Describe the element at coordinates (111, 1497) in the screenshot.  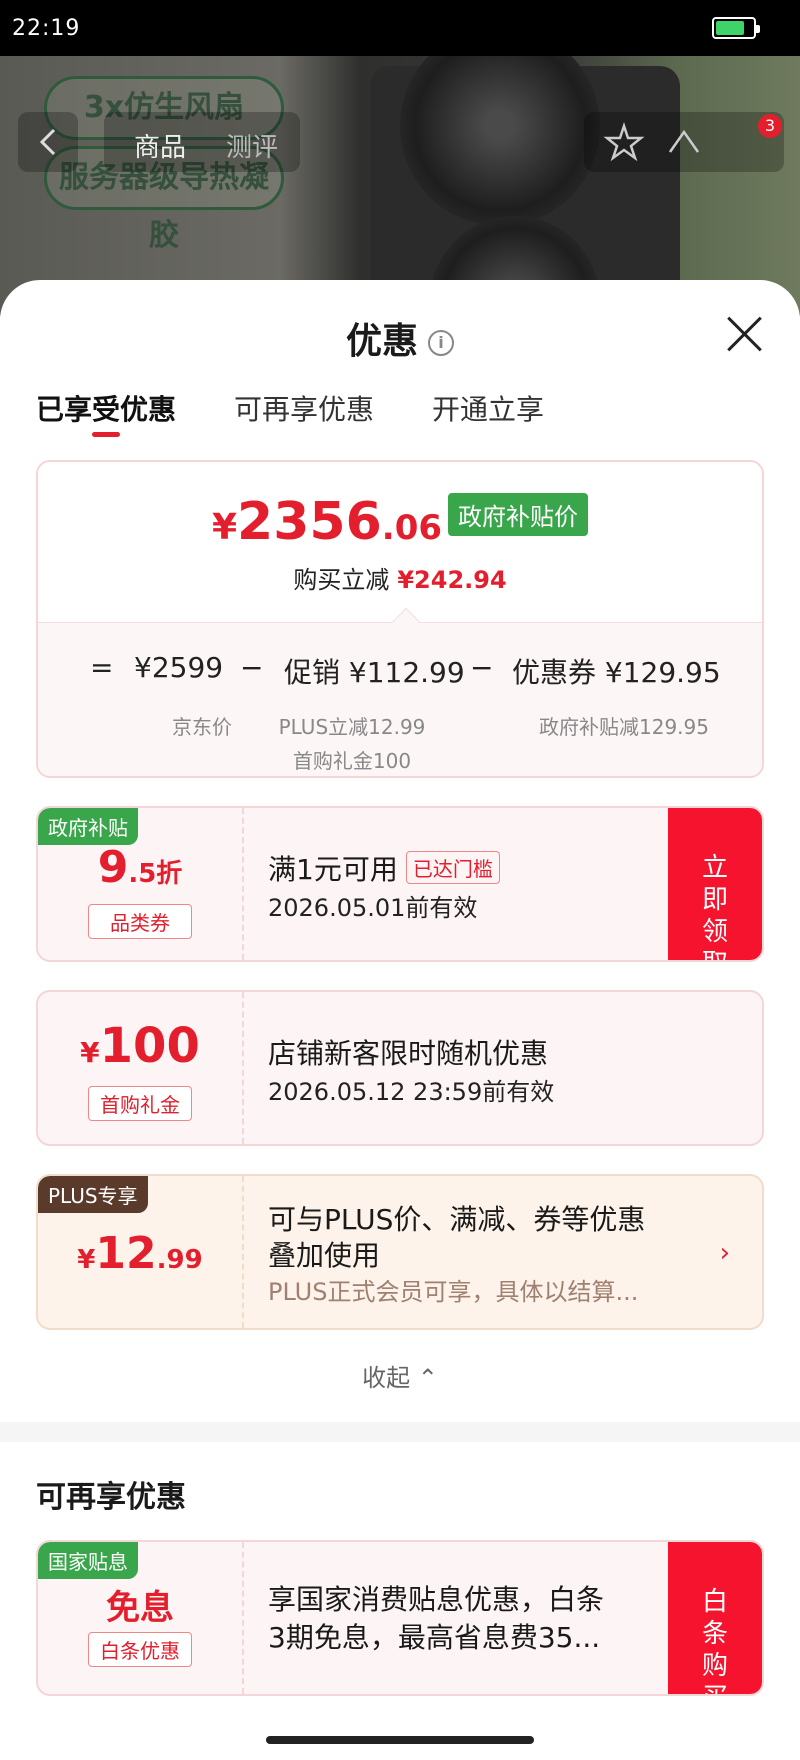
I see `section-title: 可再享优惠` at that location.